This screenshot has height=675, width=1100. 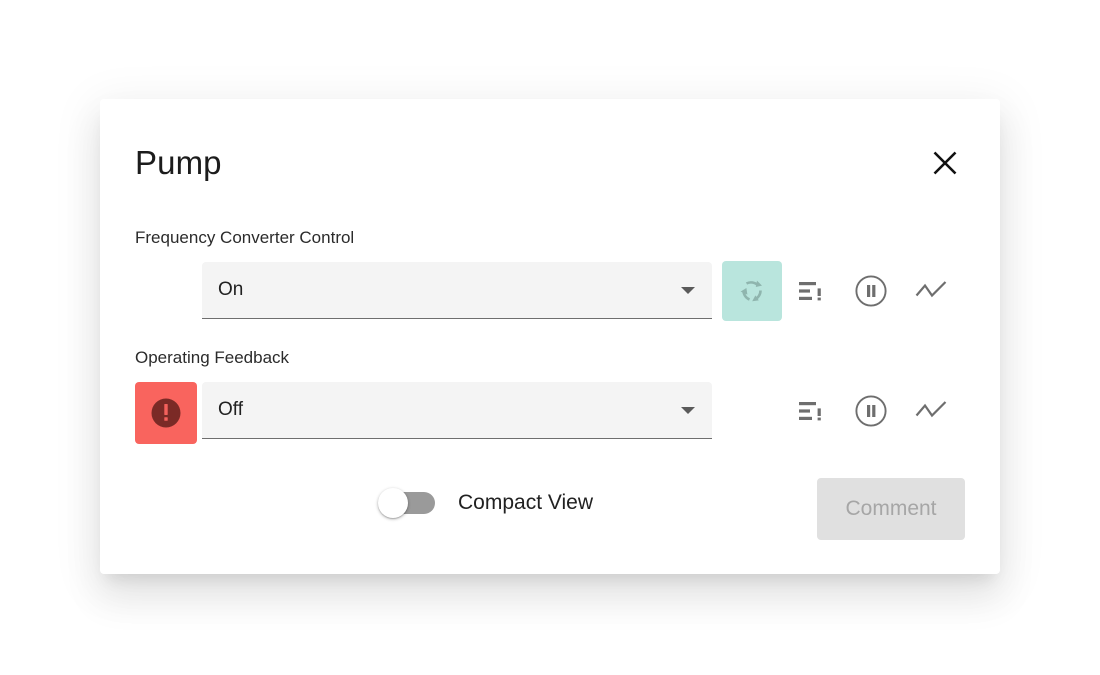 I want to click on close-icon, so click(x=945, y=163).